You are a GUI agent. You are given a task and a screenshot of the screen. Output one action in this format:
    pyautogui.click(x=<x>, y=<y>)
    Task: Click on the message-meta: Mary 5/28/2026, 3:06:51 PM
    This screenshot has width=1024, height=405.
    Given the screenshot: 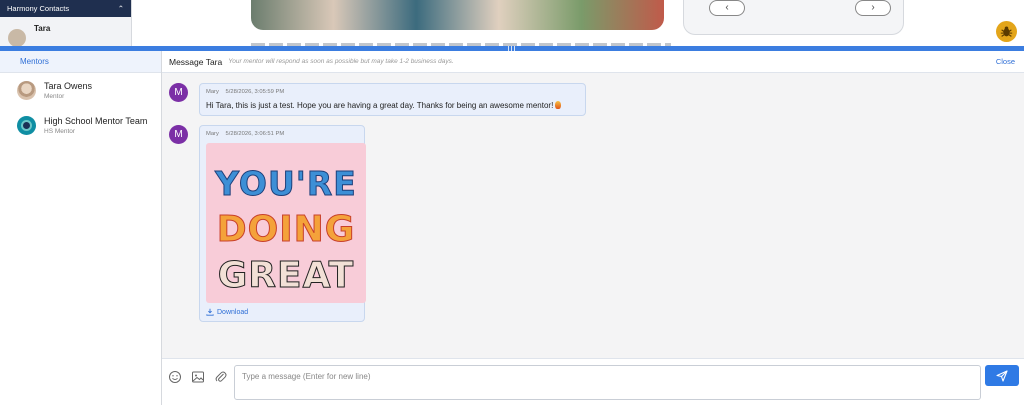 What is the action you would take?
    pyautogui.click(x=282, y=134)
    